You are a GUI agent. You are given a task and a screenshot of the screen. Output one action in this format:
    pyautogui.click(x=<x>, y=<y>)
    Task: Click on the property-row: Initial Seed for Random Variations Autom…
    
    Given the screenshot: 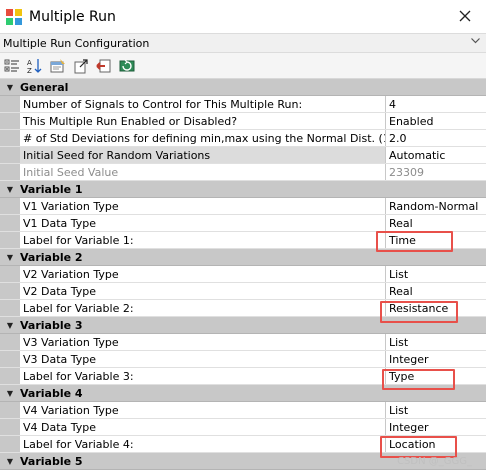 What is the action you would take?
    pyautogui.click(x=243, y=155)
    